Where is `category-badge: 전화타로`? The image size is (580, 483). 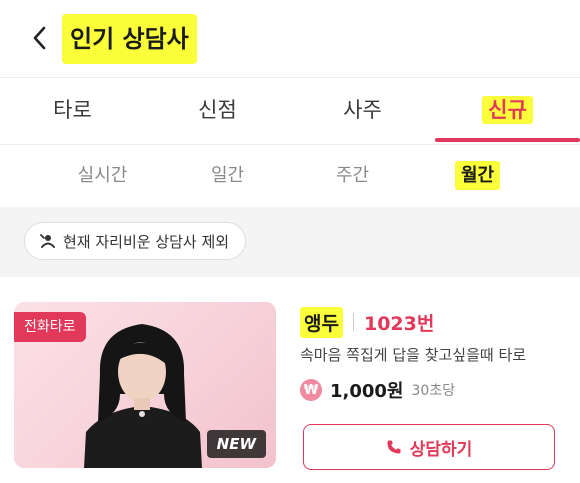 category-badge: 전화타로 is located at coordinates (50, 327).